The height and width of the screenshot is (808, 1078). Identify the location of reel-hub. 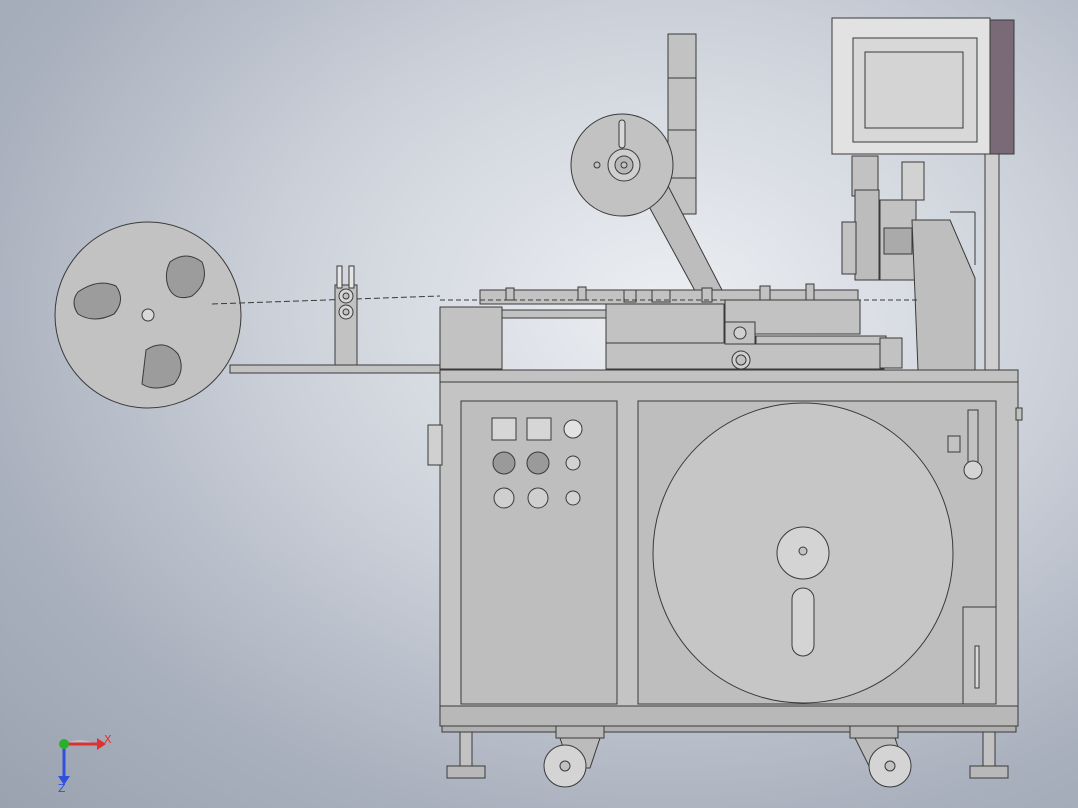
(148, 315).